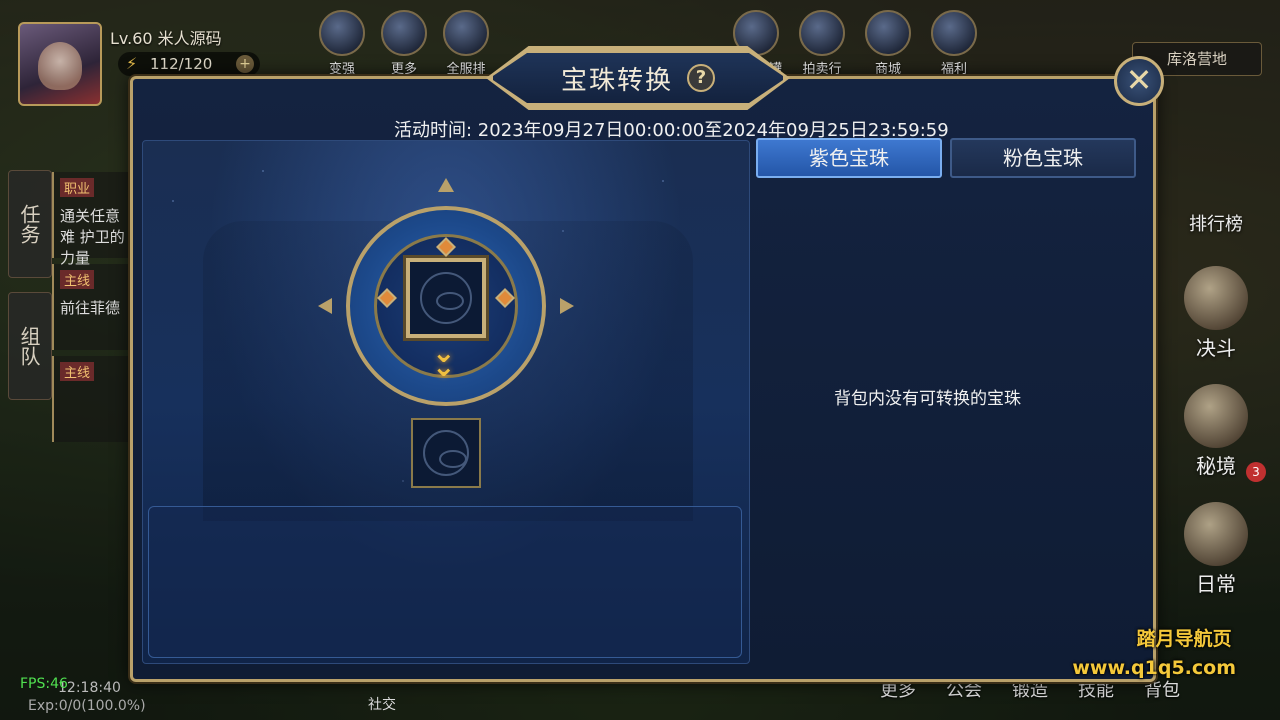  I want to click on dialog-title: 宝珠转换, so click(616, 80).